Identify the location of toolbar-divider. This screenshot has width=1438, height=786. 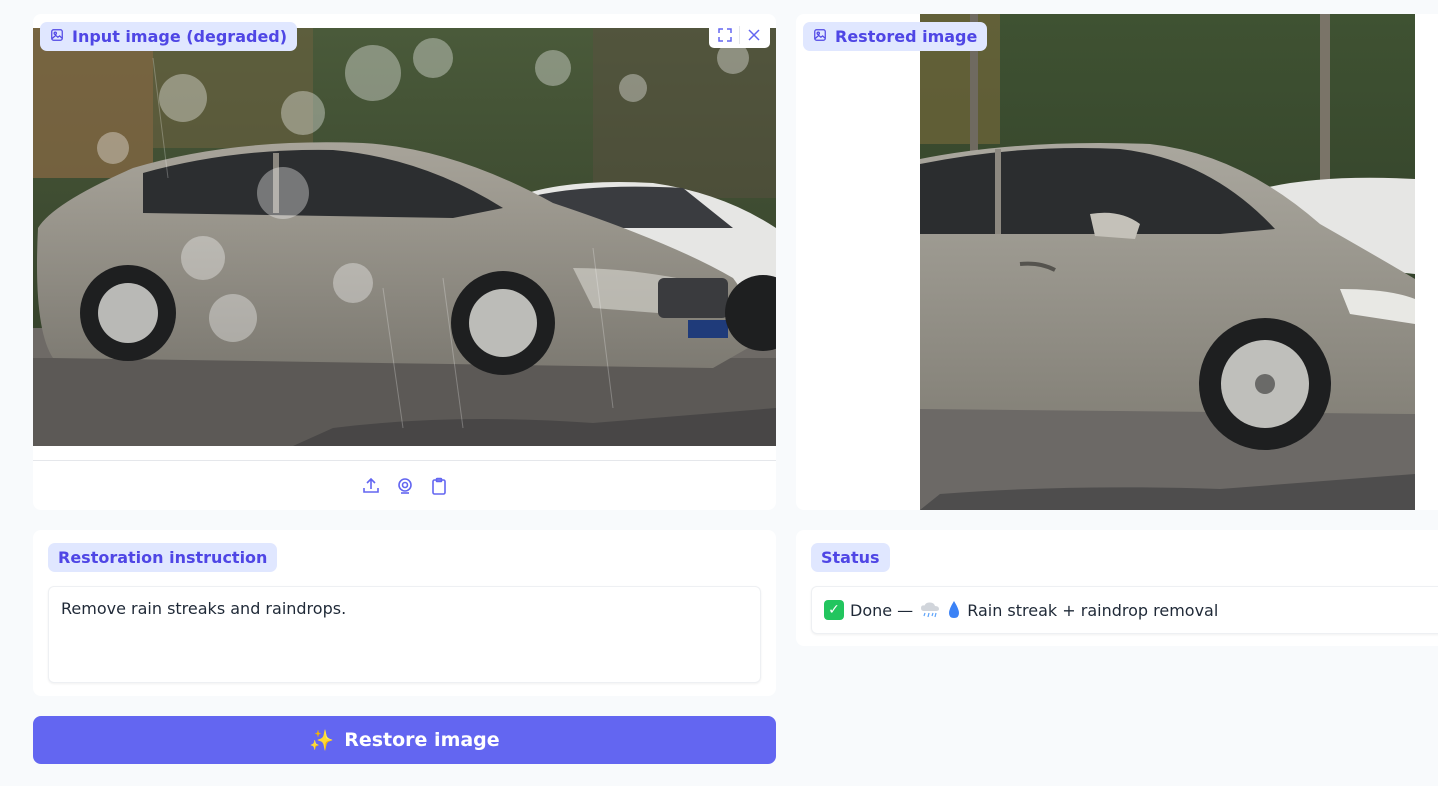
(739, 35).